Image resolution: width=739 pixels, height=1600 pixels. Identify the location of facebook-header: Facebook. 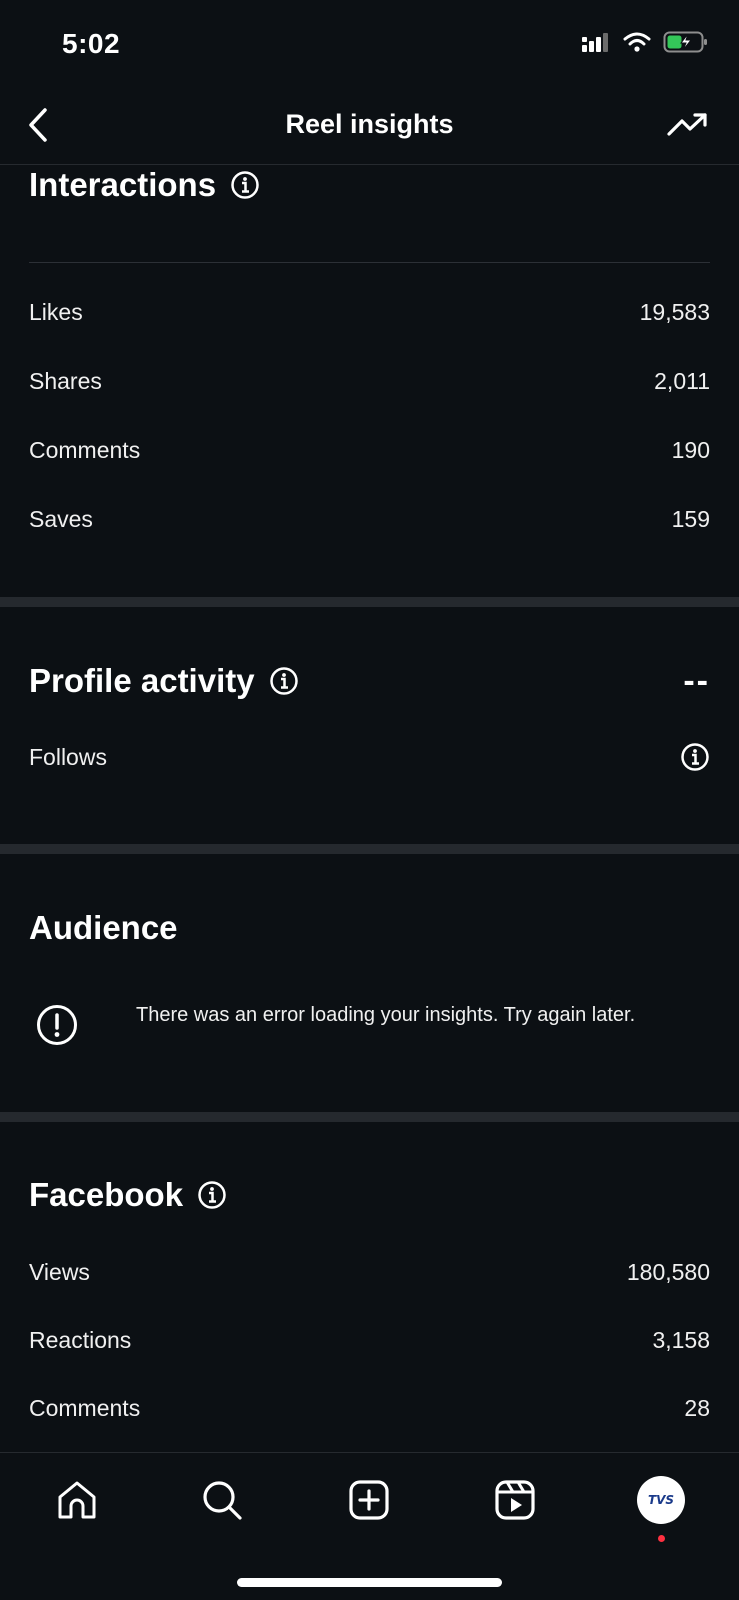
(128, 1195).